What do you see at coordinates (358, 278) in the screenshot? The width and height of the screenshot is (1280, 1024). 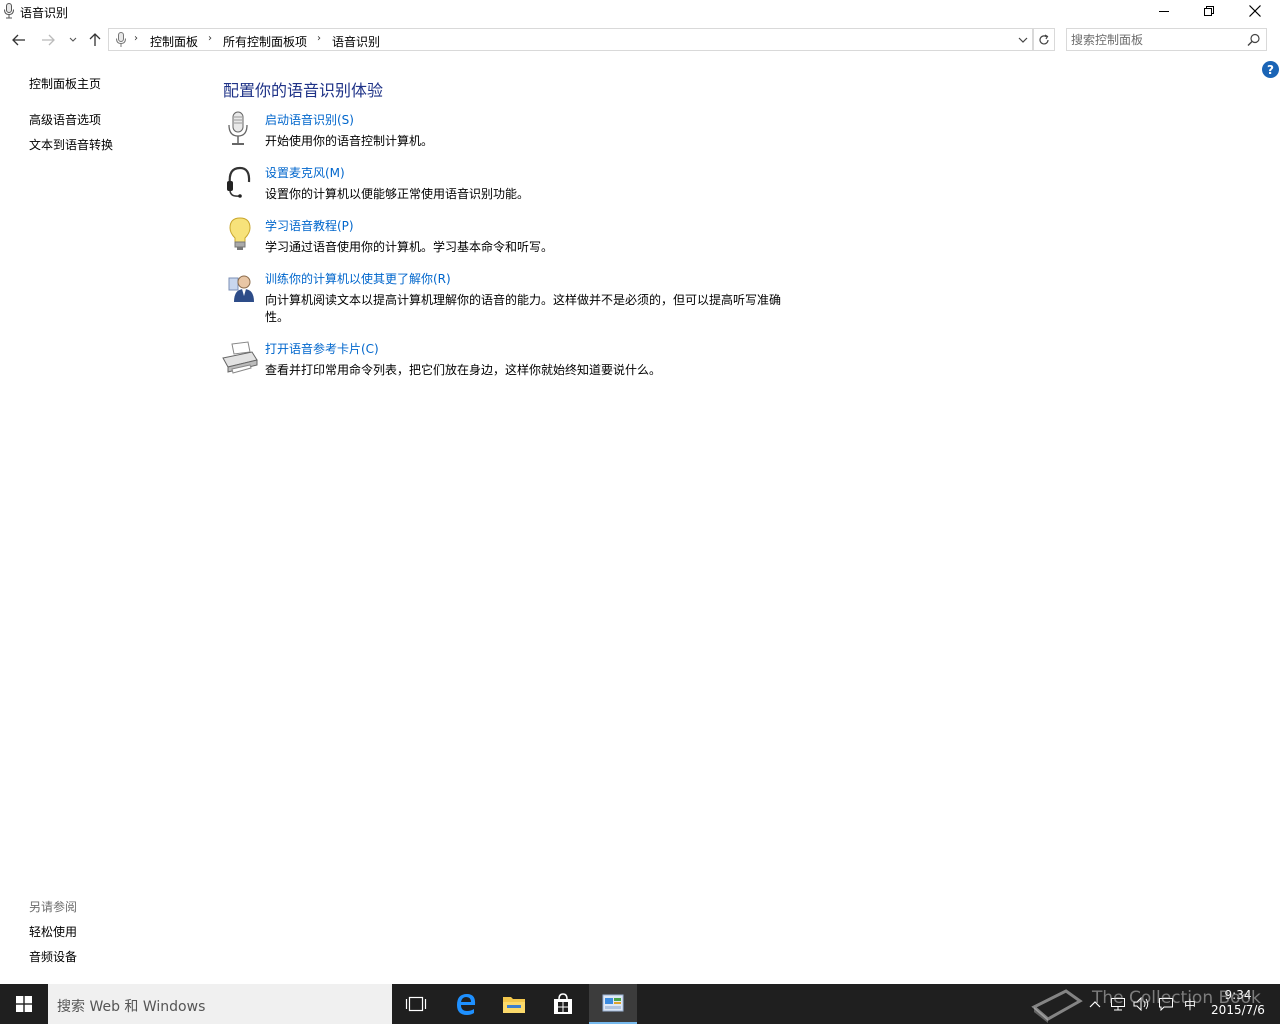 I see `train-computer-link: 训练你的计算机以使其更了解你(R)` at bounding box center [358, 278].